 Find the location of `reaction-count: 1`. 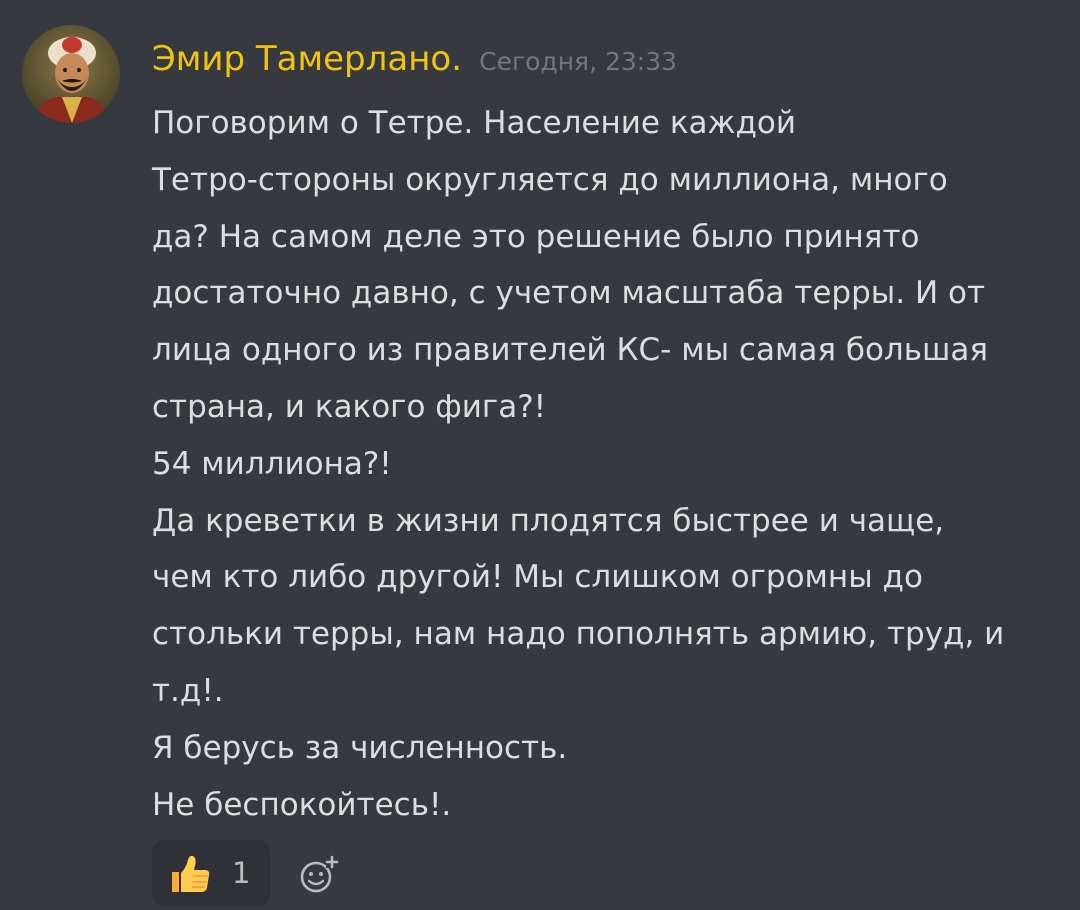

reaction-count: 1 is located at coordinates (241, 873).